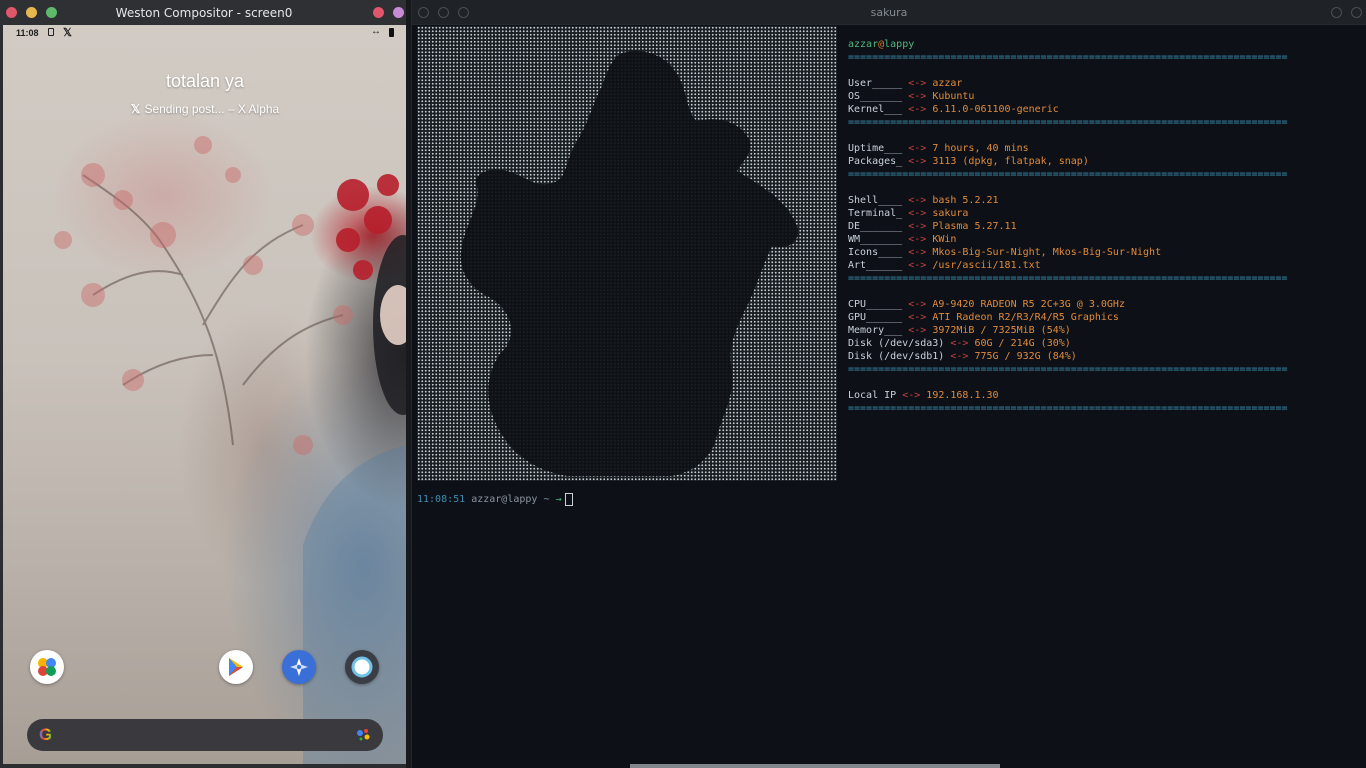 The width and height of the screenshot is (1366, 768). I want to click on info-key: CPU______, so click(875, 304).